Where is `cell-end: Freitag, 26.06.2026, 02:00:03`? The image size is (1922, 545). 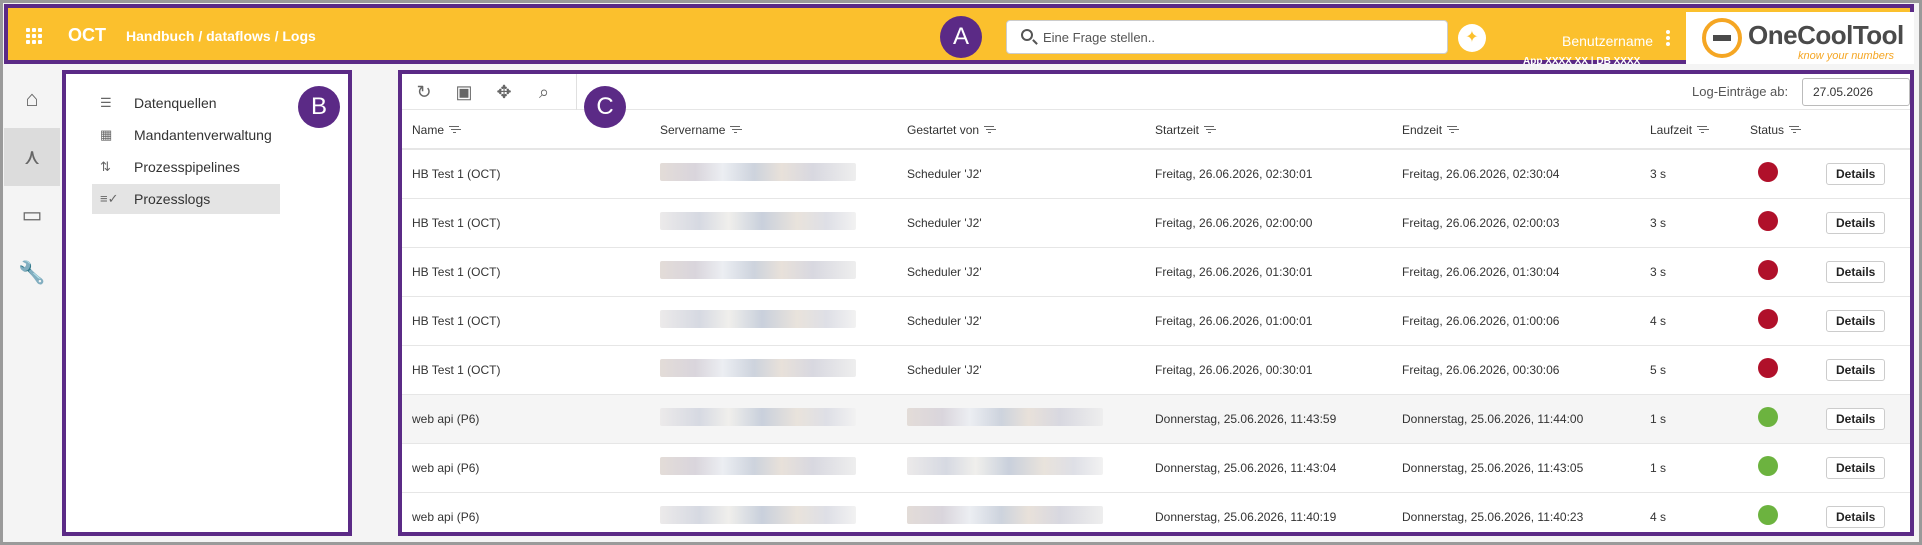 cell-end: Freitag, 26.06.2026, 02:00:03 is located at coordinates (1516, 223).